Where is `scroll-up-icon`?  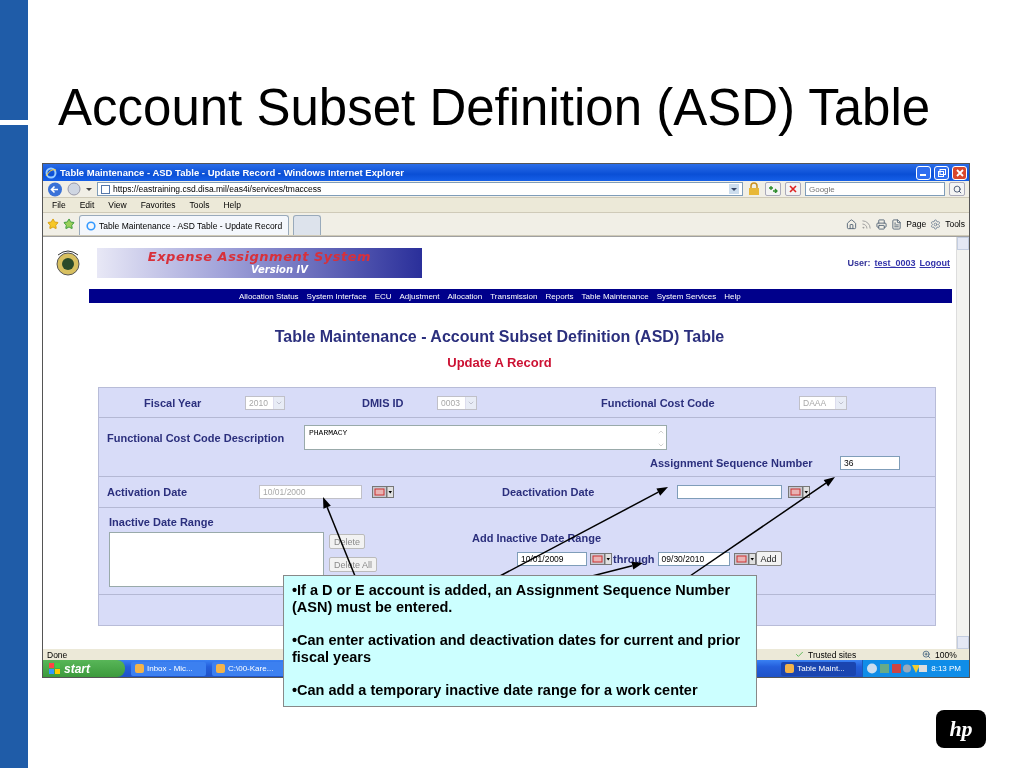
scroll-up-icon is located at coordinates (660, 432).